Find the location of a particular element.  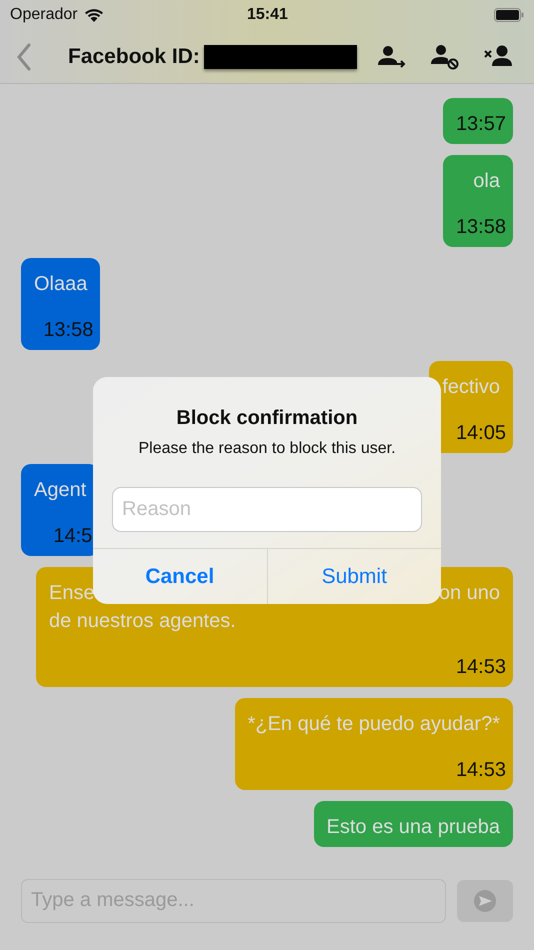

page-title: Facebook ID: is located at coordinates (134, 57).